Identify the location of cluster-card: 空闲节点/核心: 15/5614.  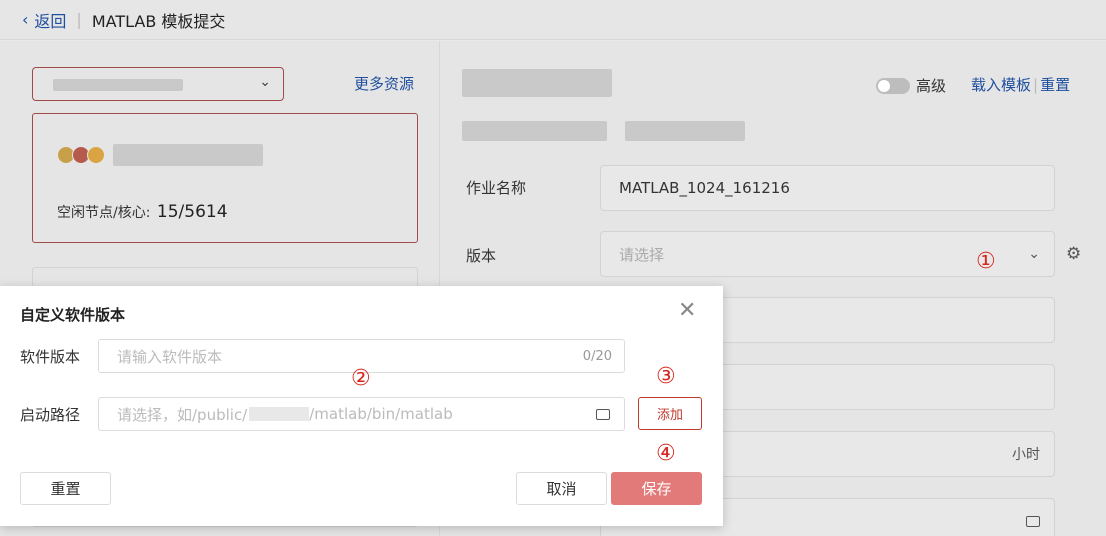
(225, 178).